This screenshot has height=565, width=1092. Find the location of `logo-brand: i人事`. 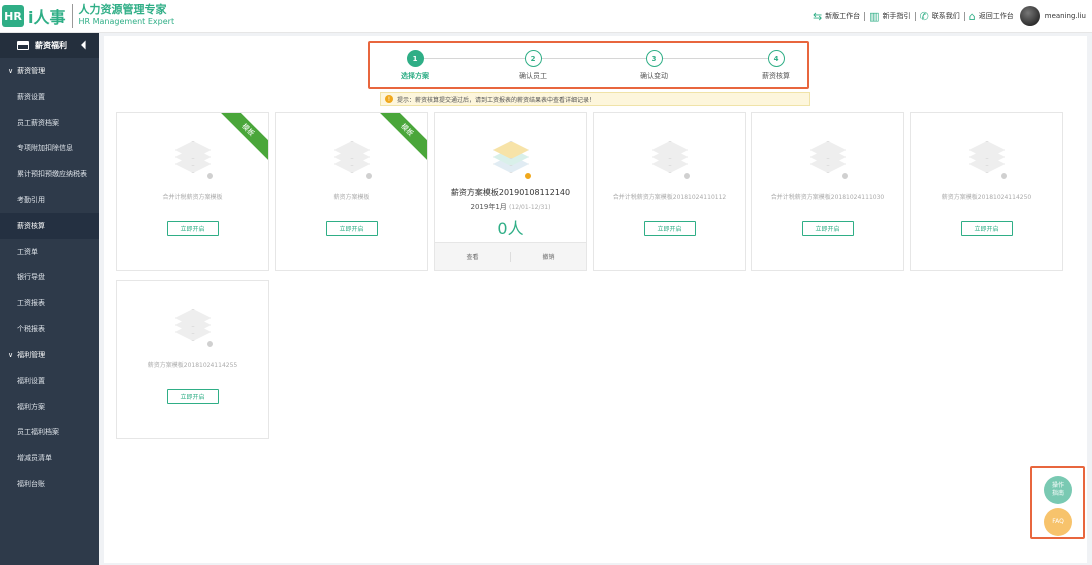

logo-brand: i人事 is located at coordinates (47, 17).